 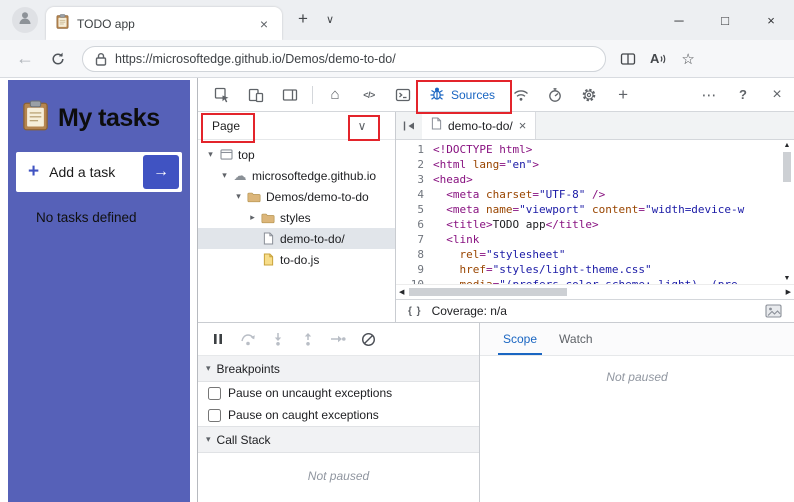 I want to click on vertical-scrollbar: ▲ ▼, so click(x=787, y=212).